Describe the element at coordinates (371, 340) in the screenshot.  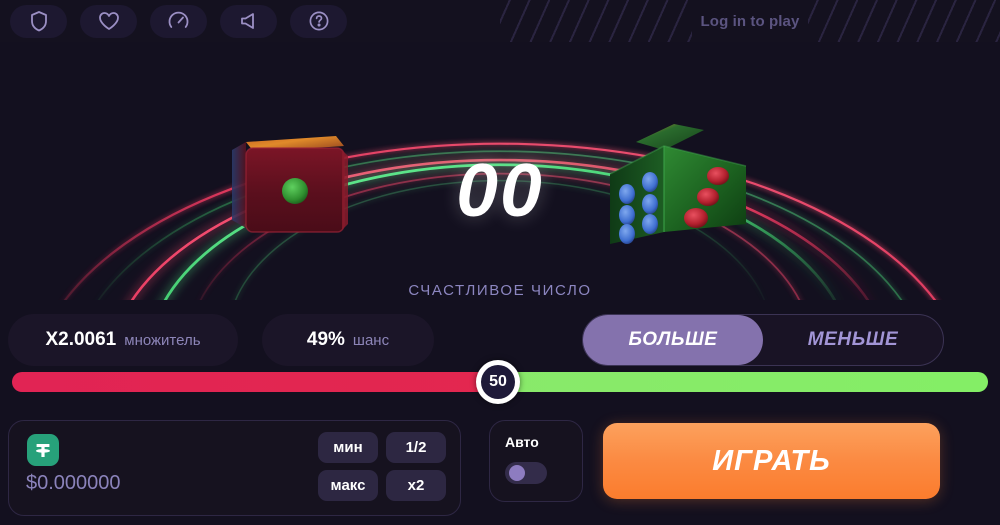
I see `chance-label: шанс` at that location.